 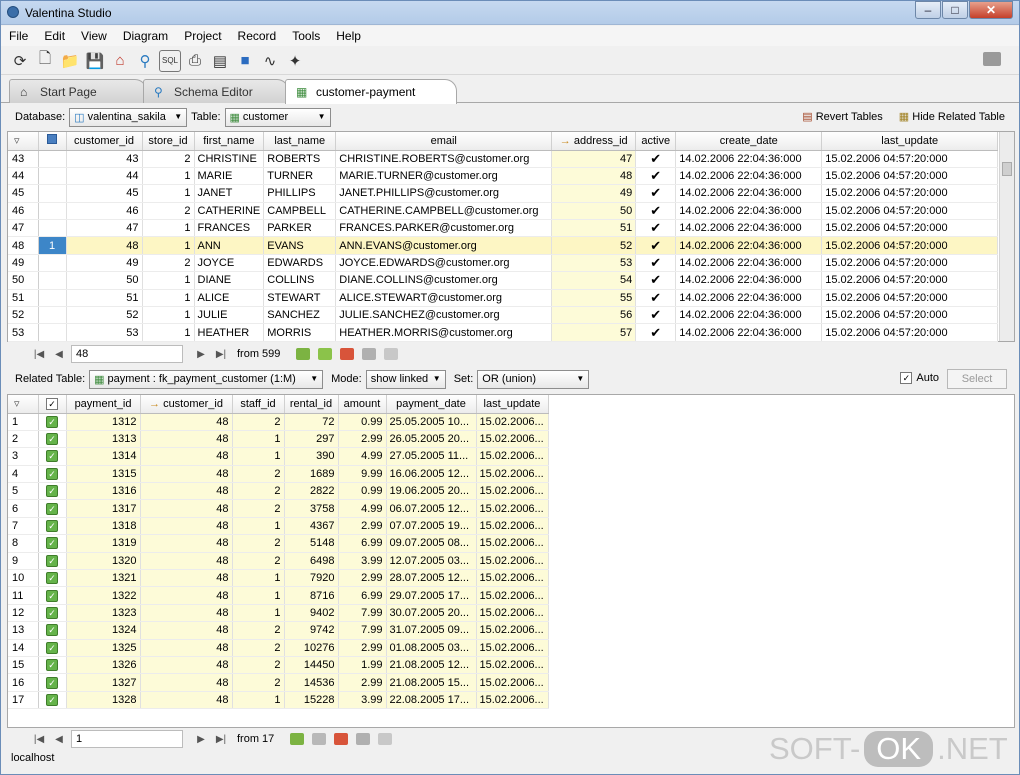 I want to click on cell-email: MARIE.TURNER@customer.org, so click(x=444, y=176).